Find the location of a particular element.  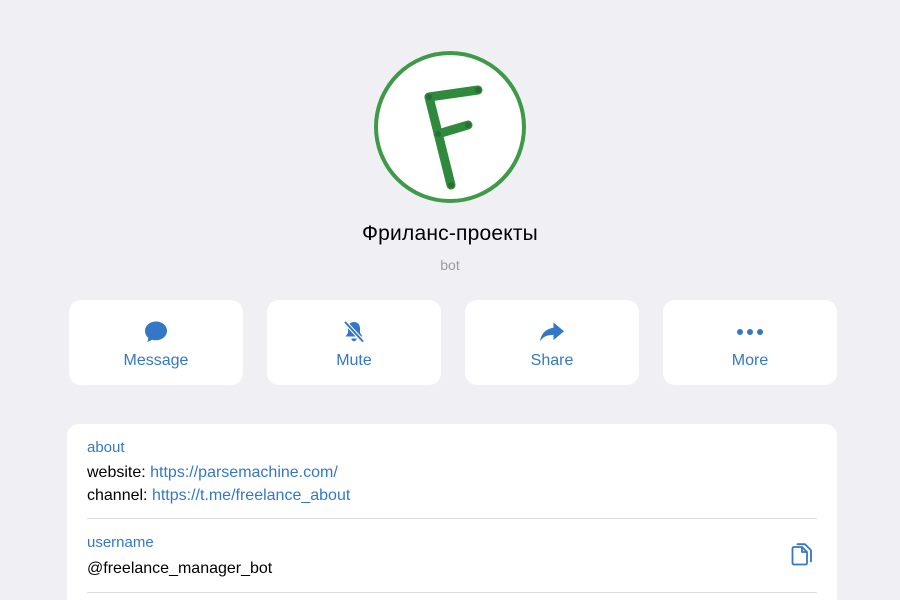

channel-line: channel: https://t.me/freelance_about is located at coordinates (218, 496).